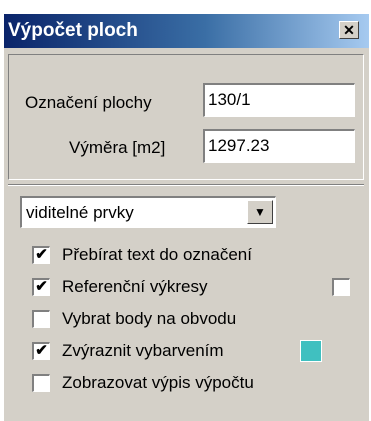 Image resolution: width=371 pixels, height=421 pixels. Describe the element at coordinates (143, 350) in the screenshot. I see `option-label: Zvýraznit vybarvením` at that location.